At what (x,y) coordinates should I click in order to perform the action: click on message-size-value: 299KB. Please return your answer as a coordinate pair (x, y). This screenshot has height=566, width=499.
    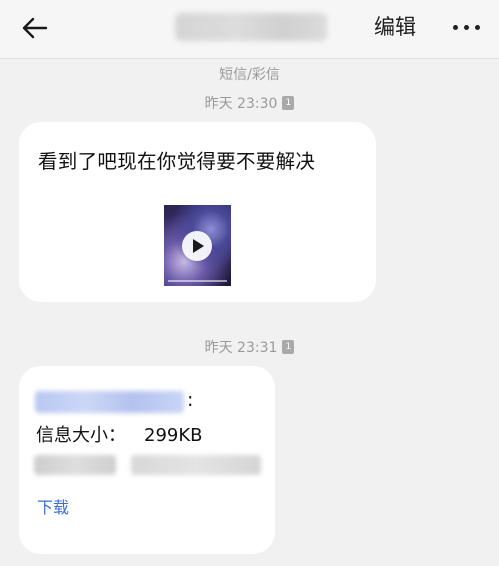
    Looking at the image, I should click on (173, 435).